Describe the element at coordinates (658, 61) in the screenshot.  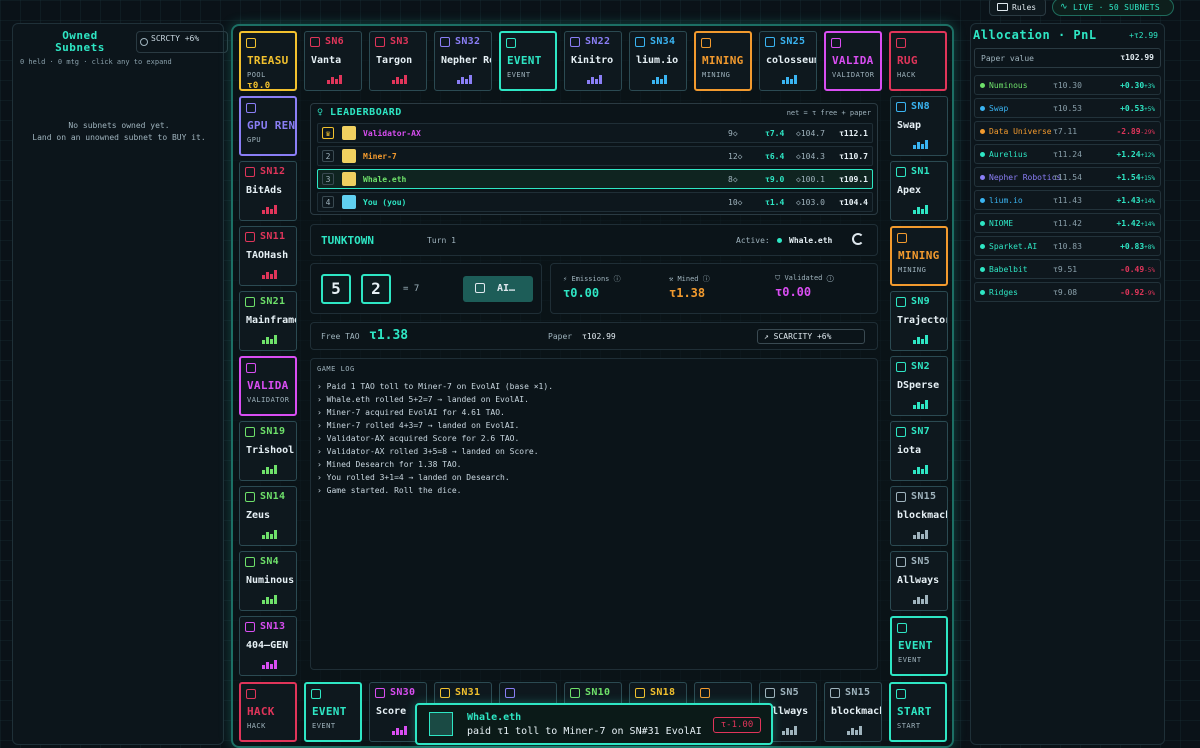
I see `board-tile-subnet: SN34 lium.io` at that location.